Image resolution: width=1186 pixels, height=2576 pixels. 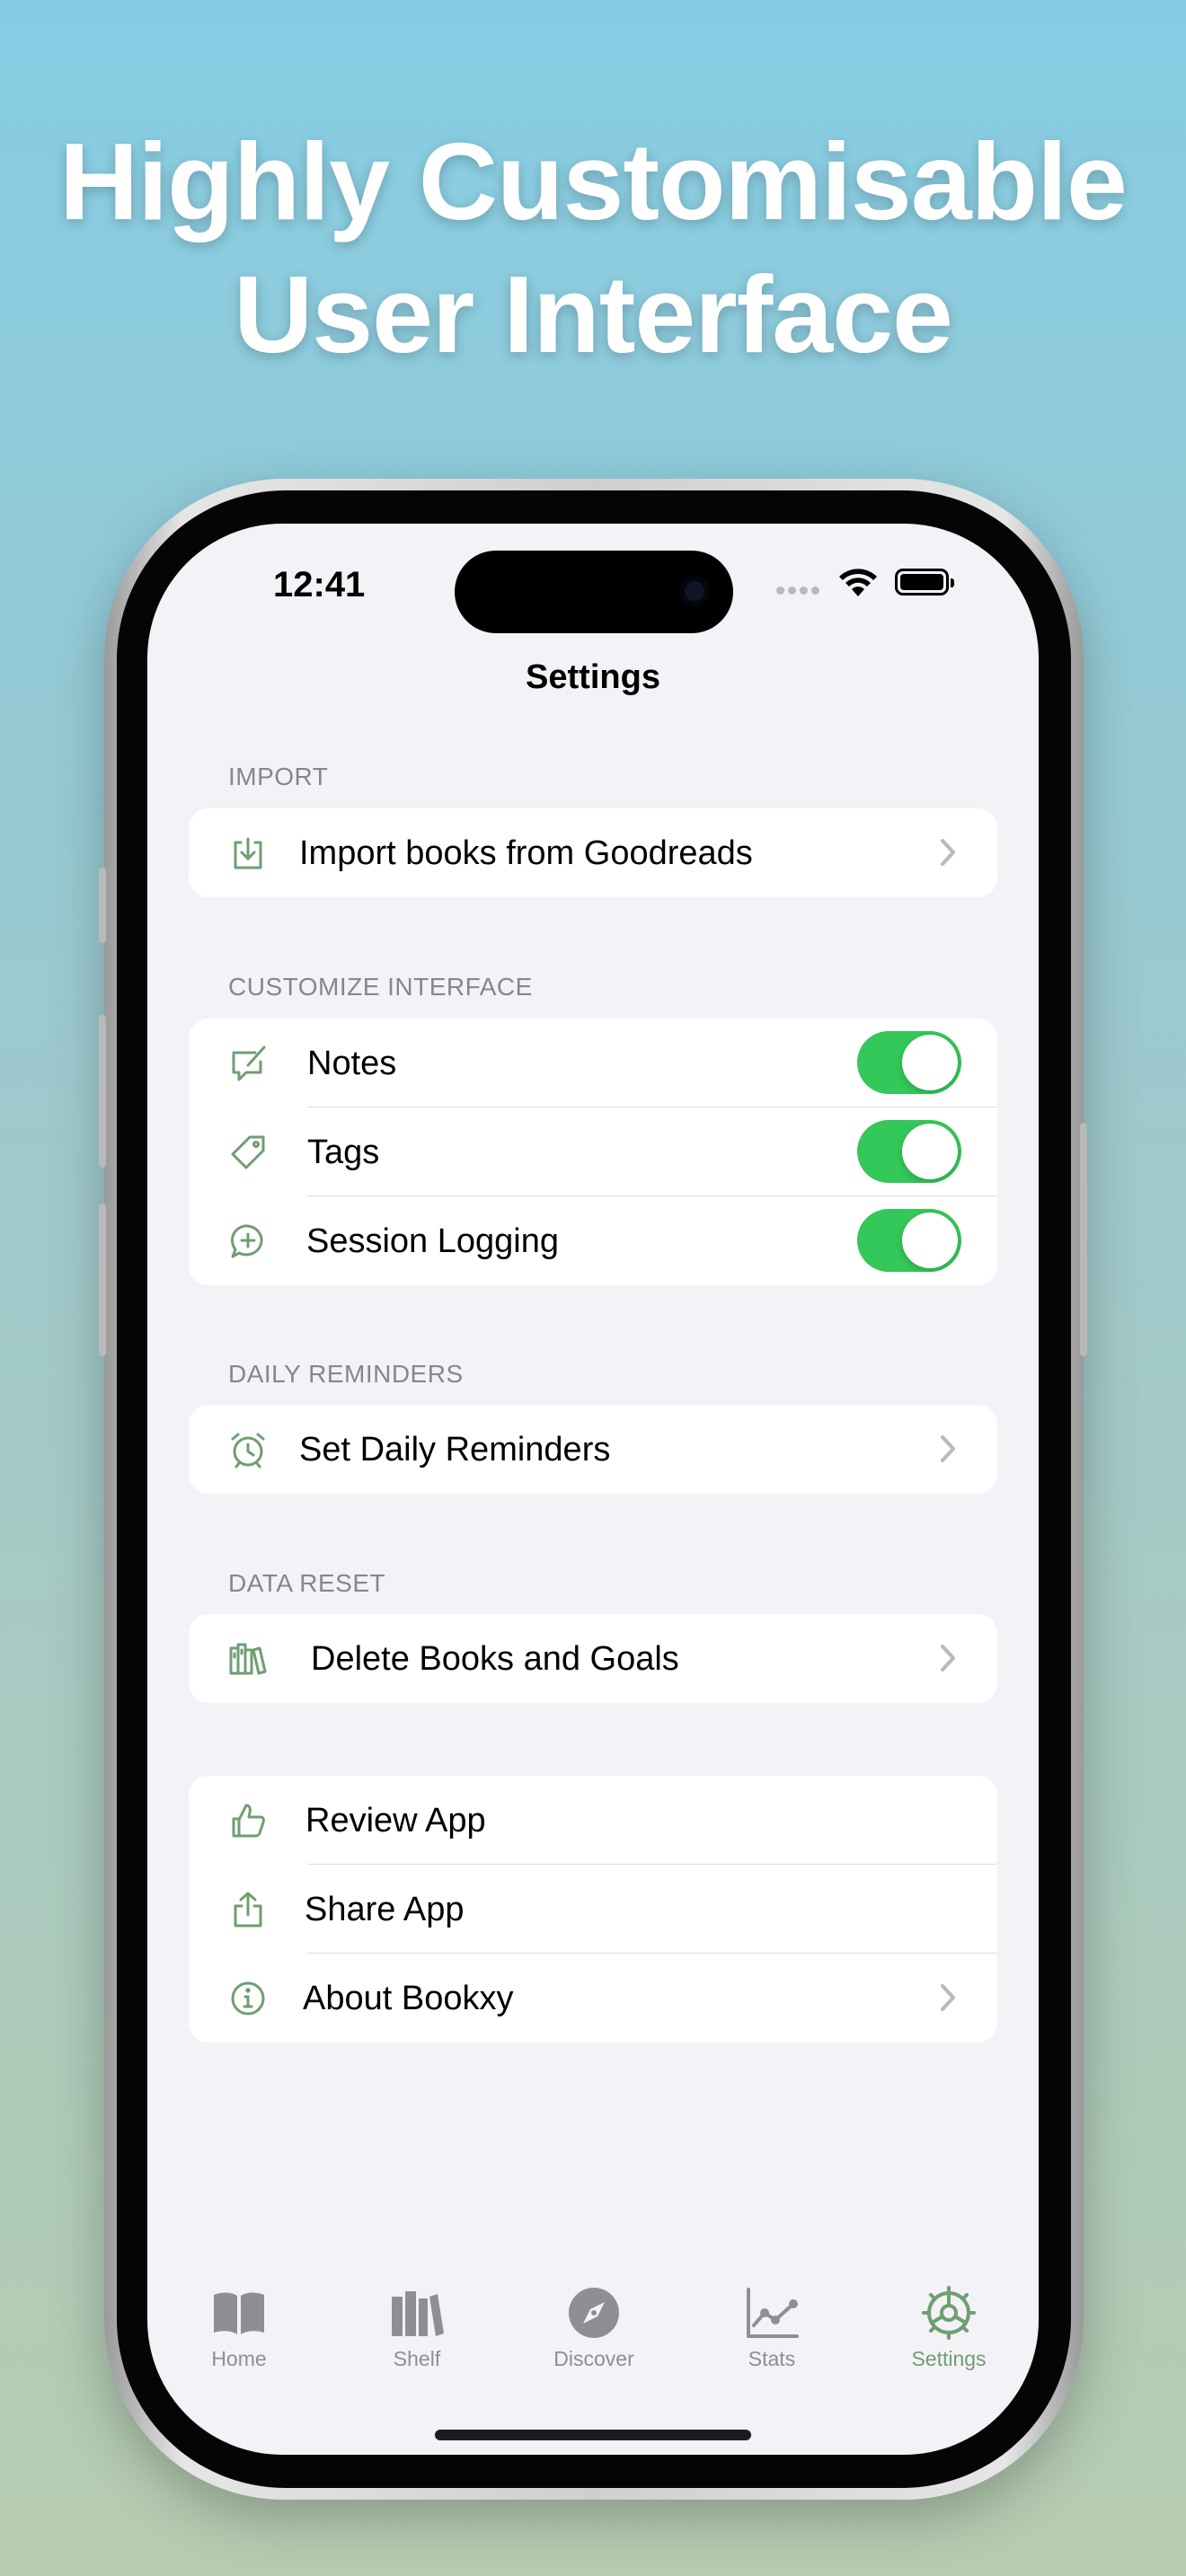 What do you see at coordinates (593, 1063) in the screenshot?
I see `notes-row: Notes` at bounding box center [593, 1063].